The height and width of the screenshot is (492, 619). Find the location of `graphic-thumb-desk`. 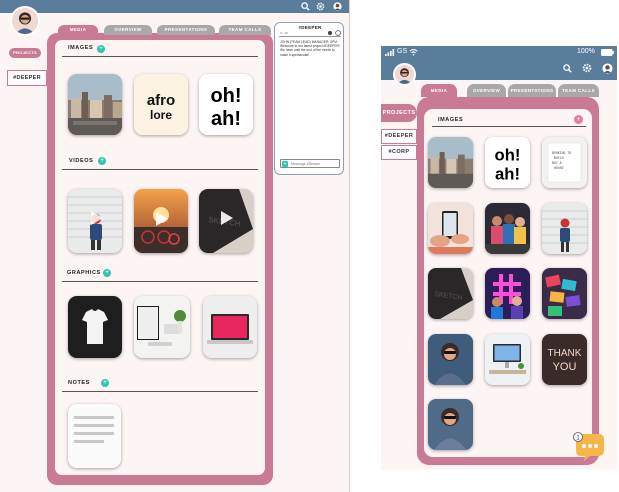

graphic-thumb-desk is located at coordinates (162, 327).